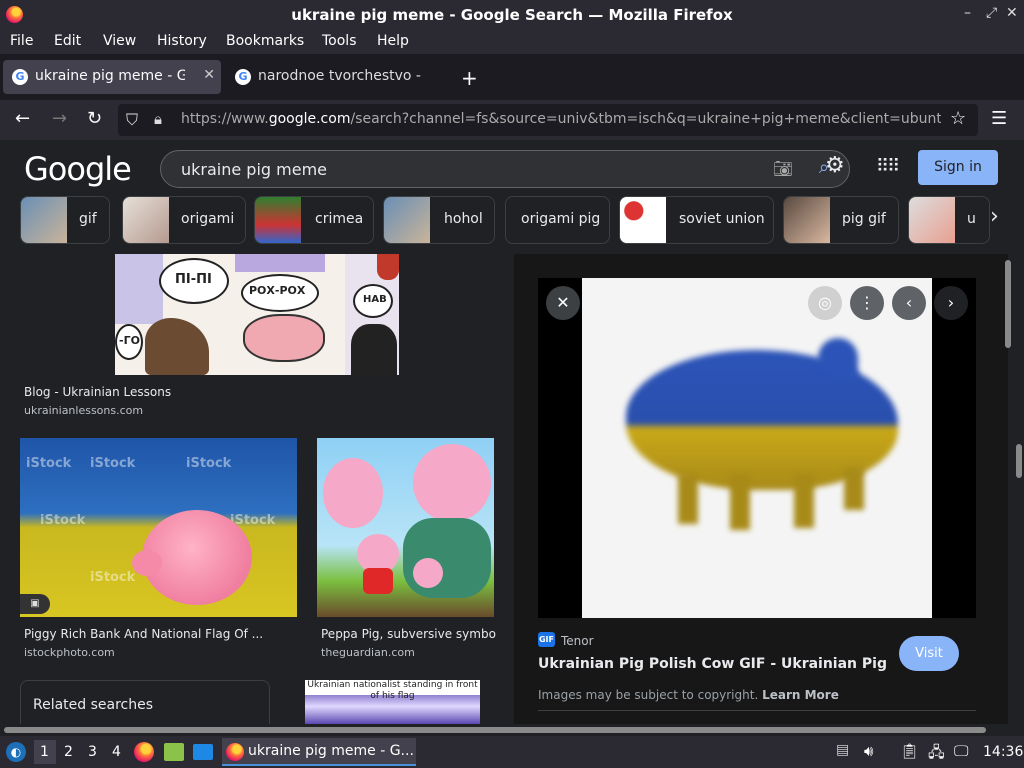  I want to click on bookmark-star-icon: ☆, so click(958, 118).